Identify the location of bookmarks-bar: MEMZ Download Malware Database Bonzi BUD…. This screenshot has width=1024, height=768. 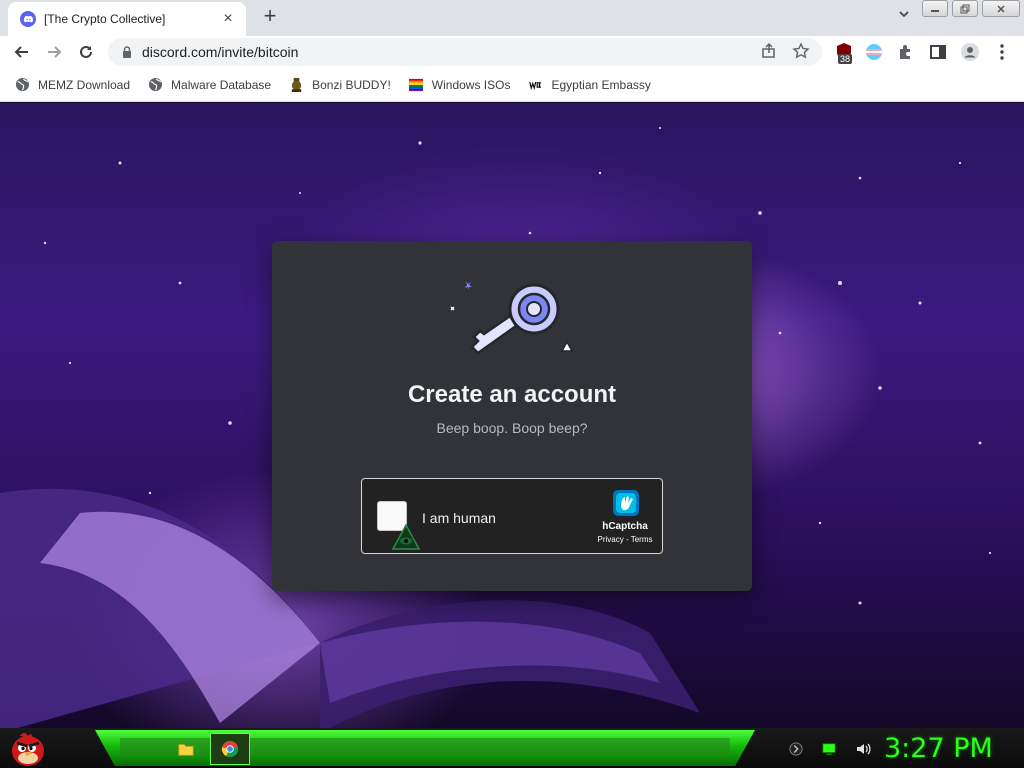
(512, 85).